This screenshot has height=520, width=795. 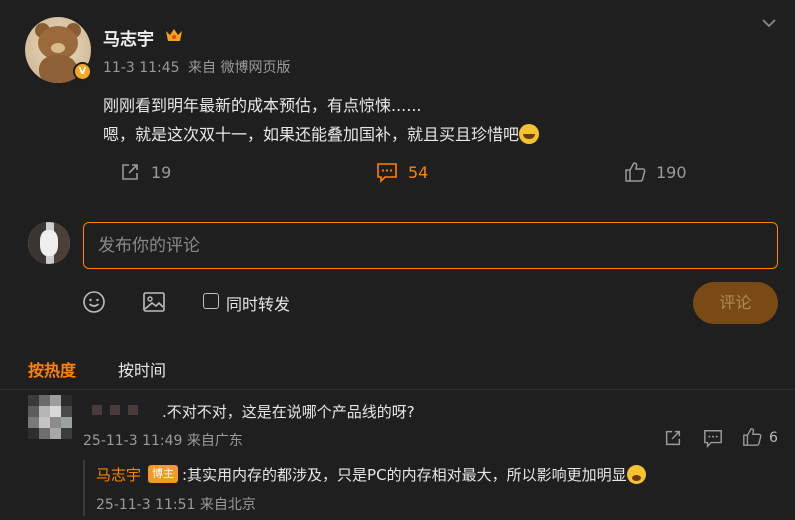 What do you see at coordinates (141, 68) in the screenshot?
I see `post-time: 11-3 11:45` at bounding box center [141, 68].